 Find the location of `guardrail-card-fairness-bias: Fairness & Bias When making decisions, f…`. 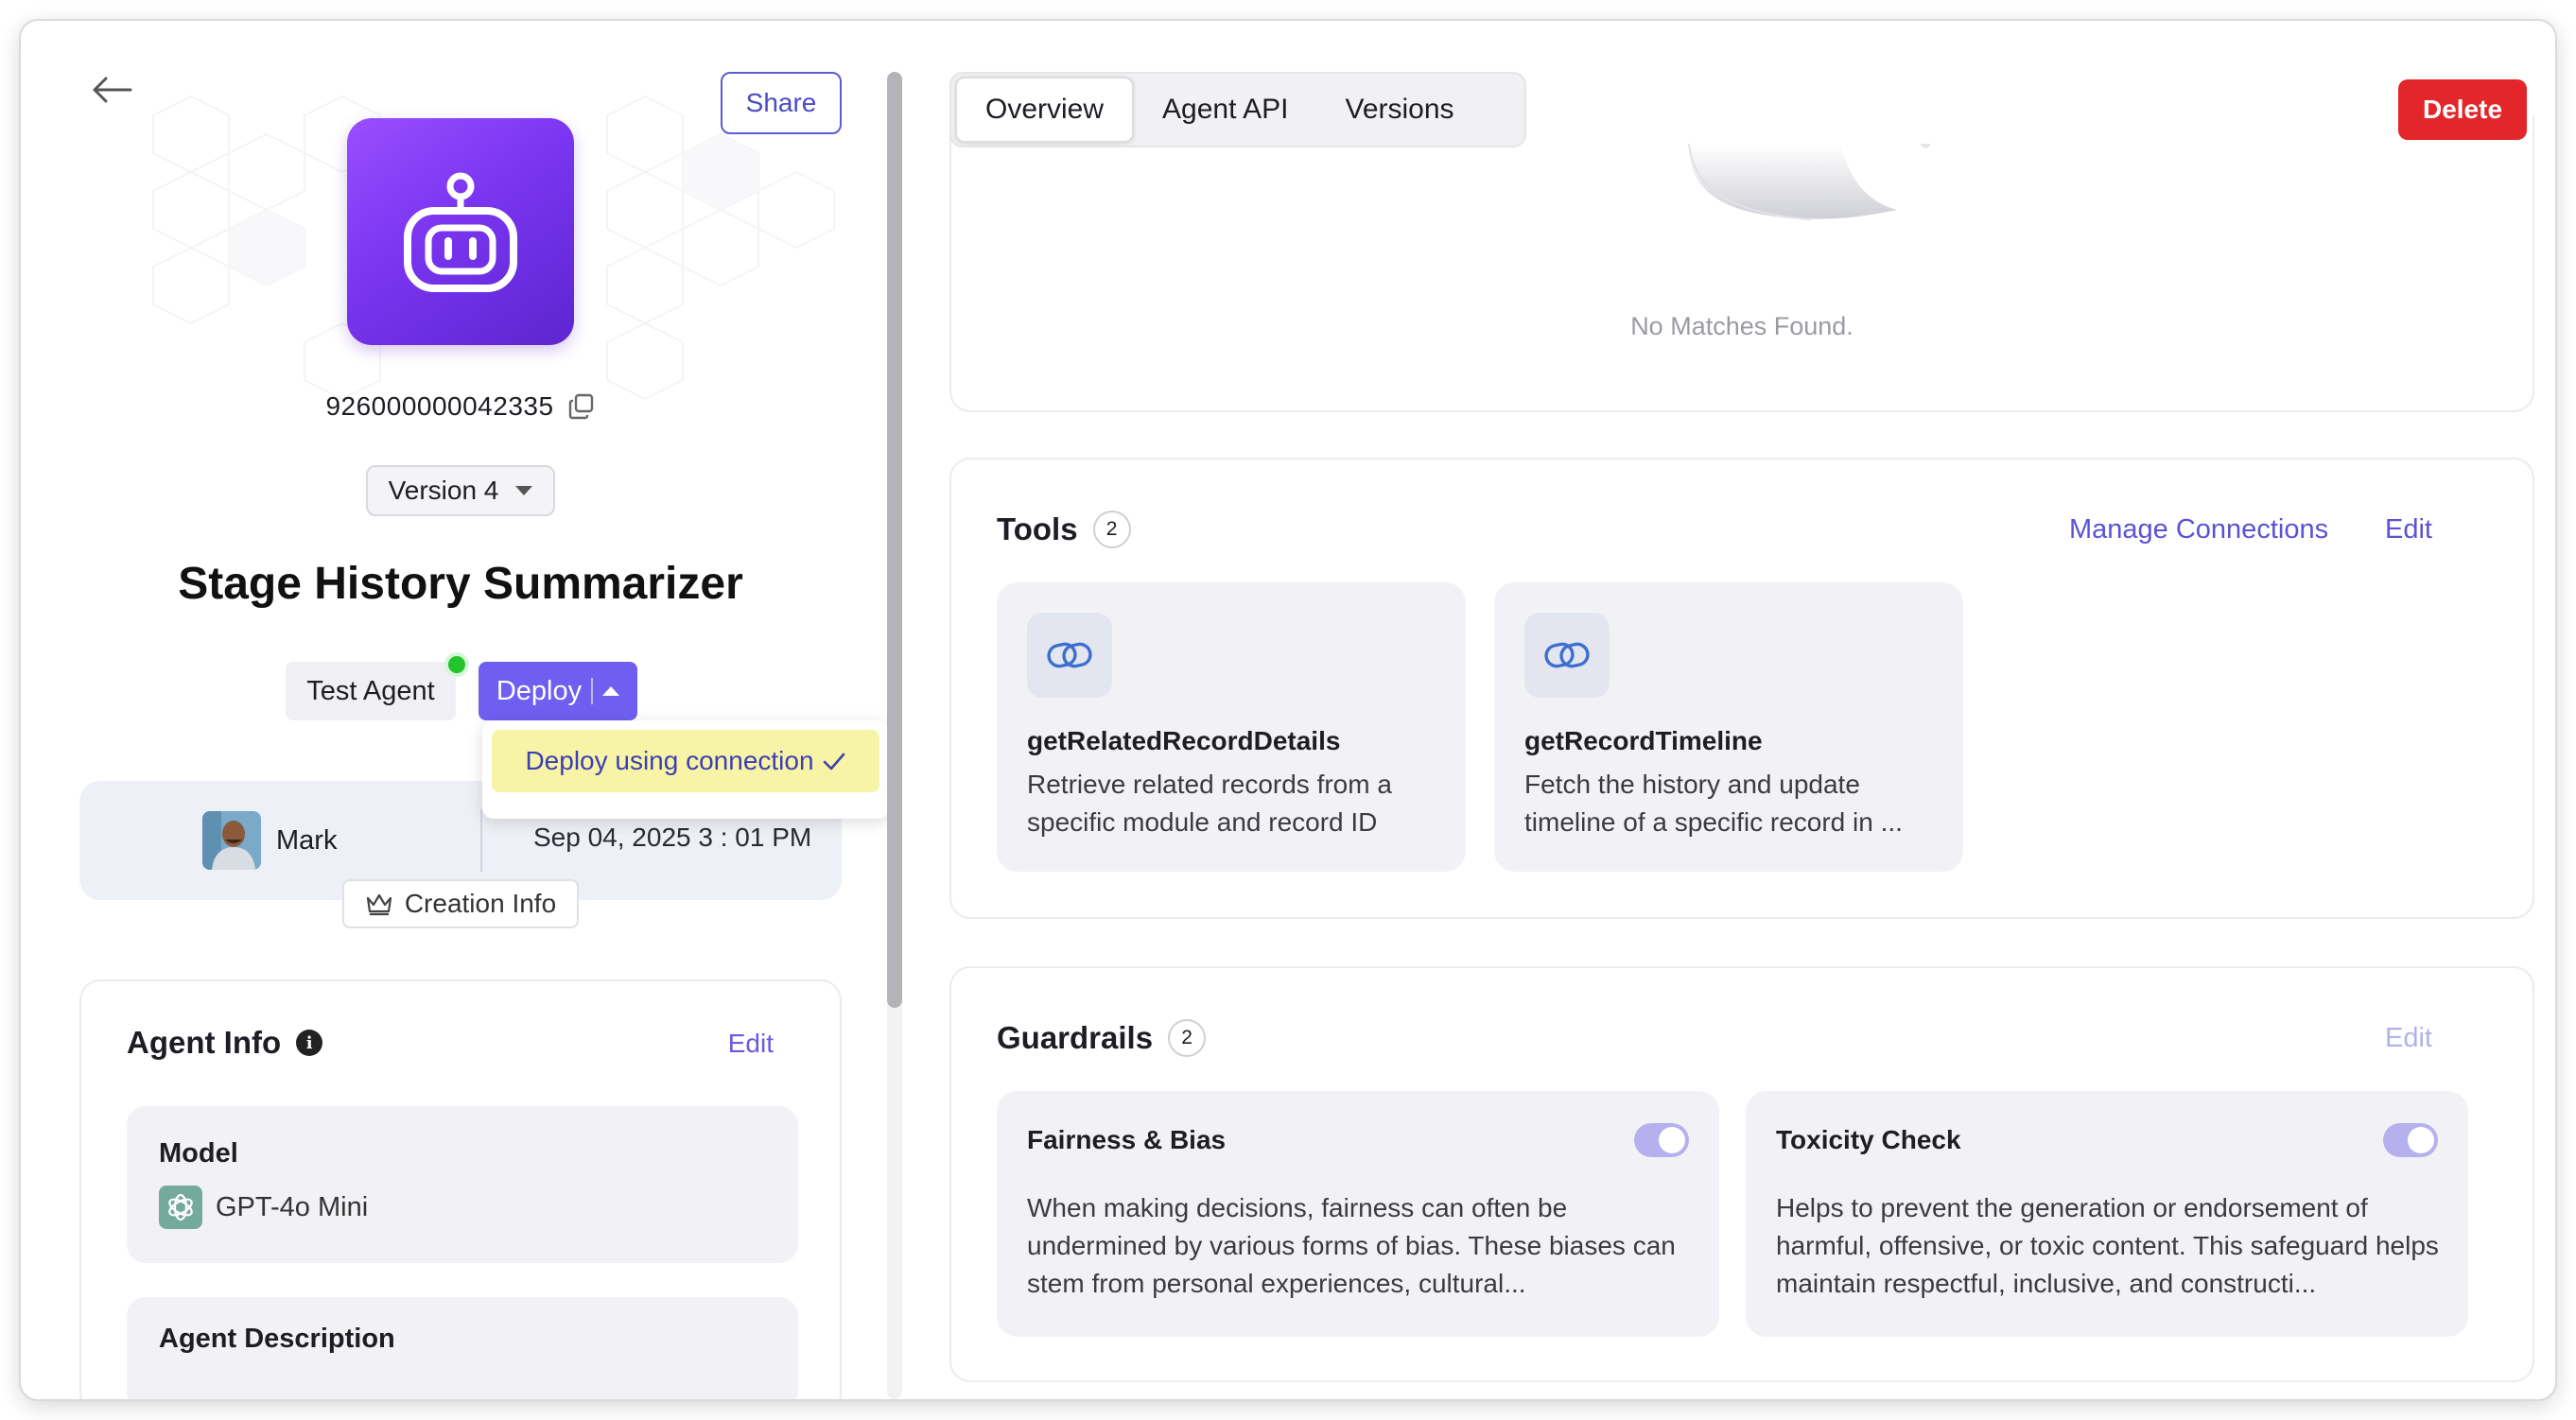

guardrail-card-fairness-bias: Fairness & Bias When making decisions, f… is located at coordinates (1358, 1214).